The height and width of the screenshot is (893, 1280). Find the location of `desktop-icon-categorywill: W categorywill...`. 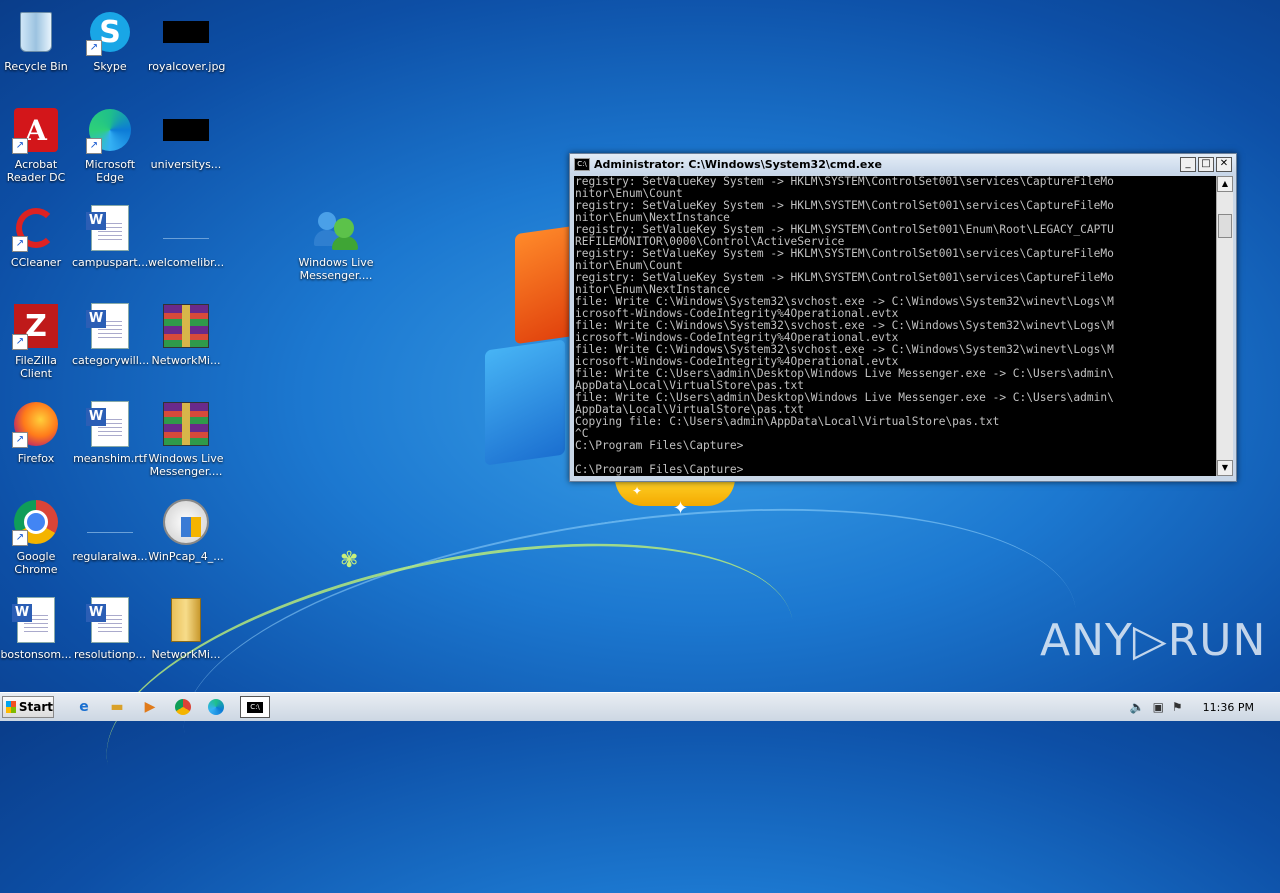

desktop-icon-categorywill: W categorywill... is located at coordinates (111, 334).